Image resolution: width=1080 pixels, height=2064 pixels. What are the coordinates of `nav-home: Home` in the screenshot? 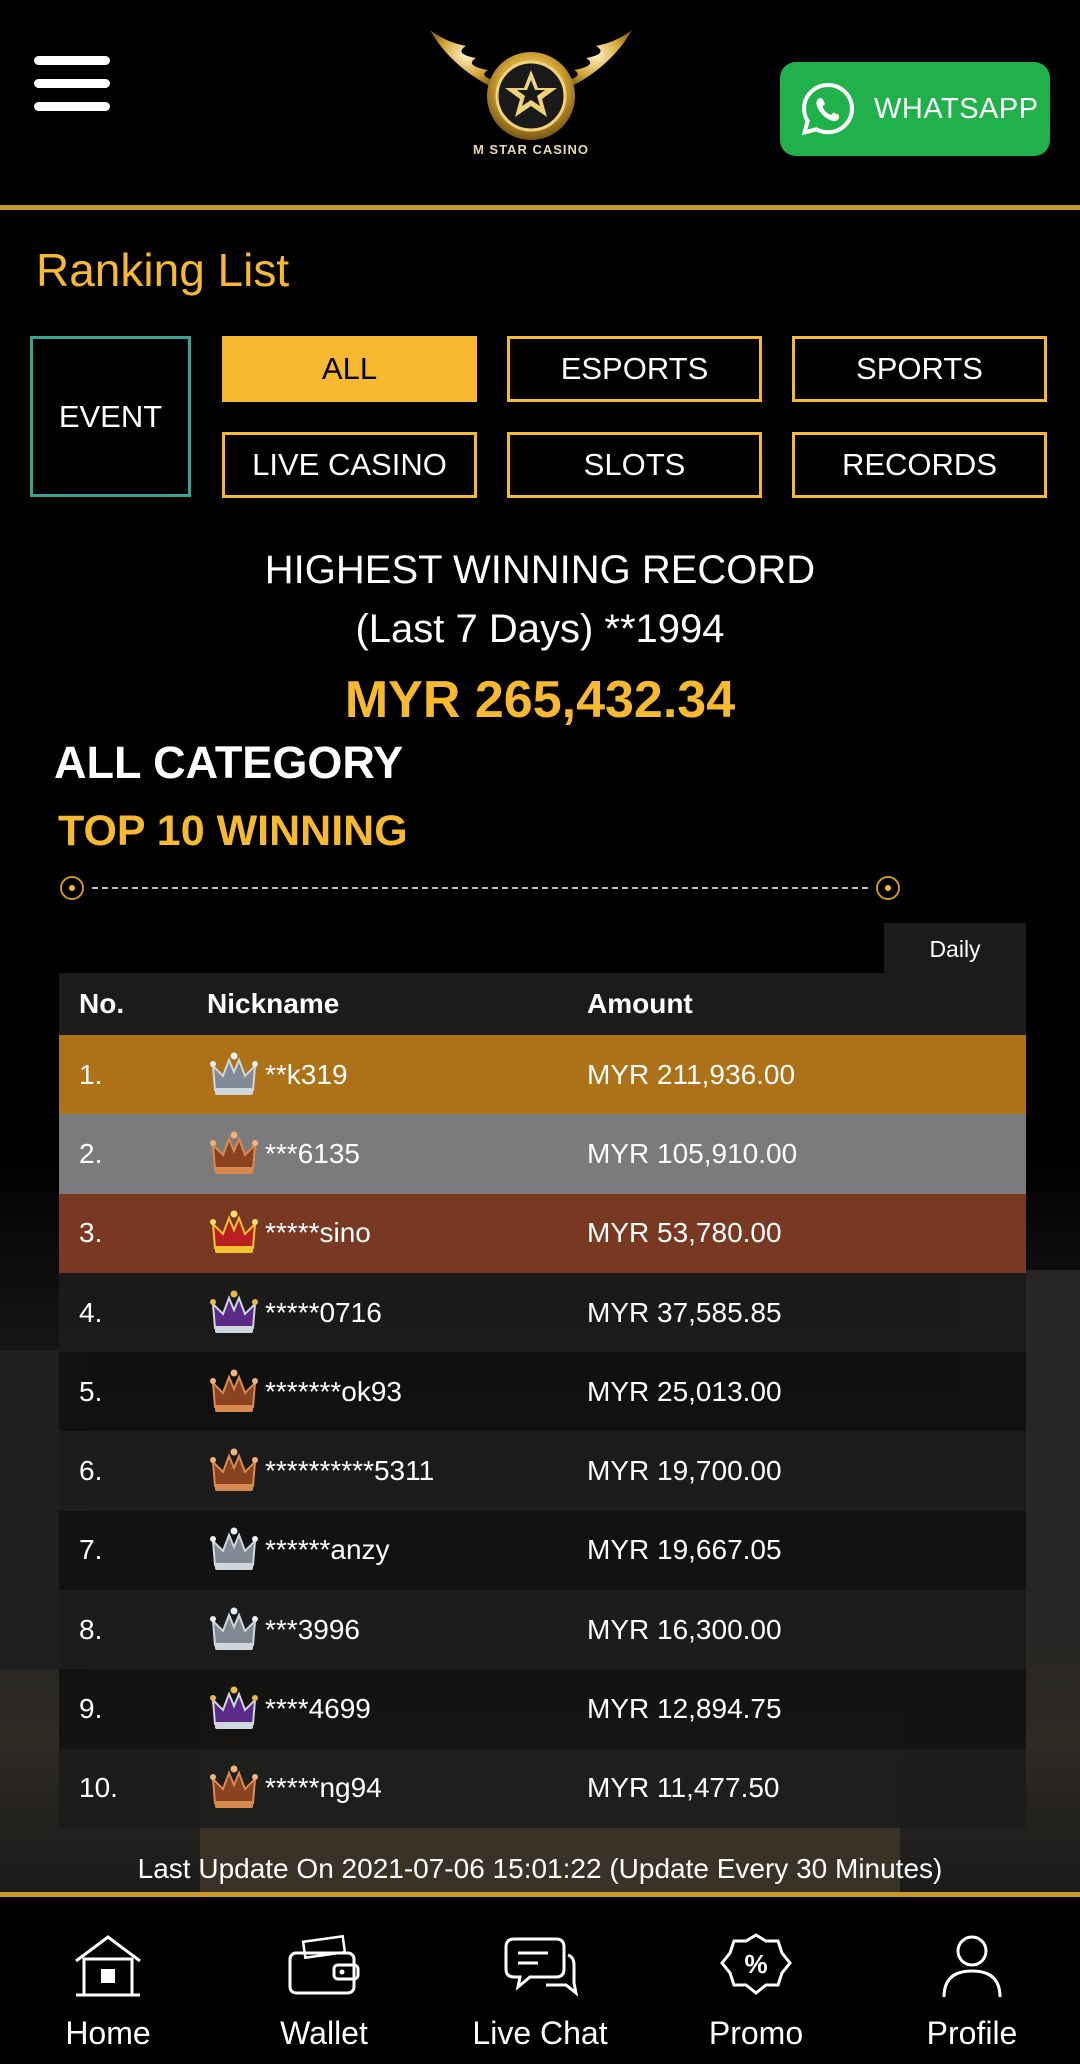 It's located at (108, 1980).